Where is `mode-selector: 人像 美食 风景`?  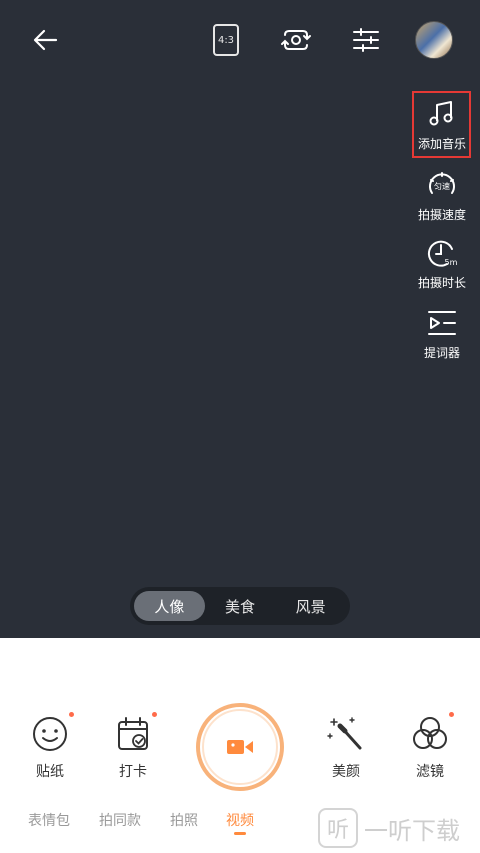 mode-selector: 人像 美食 风景 is located at coordinates (240, 606).